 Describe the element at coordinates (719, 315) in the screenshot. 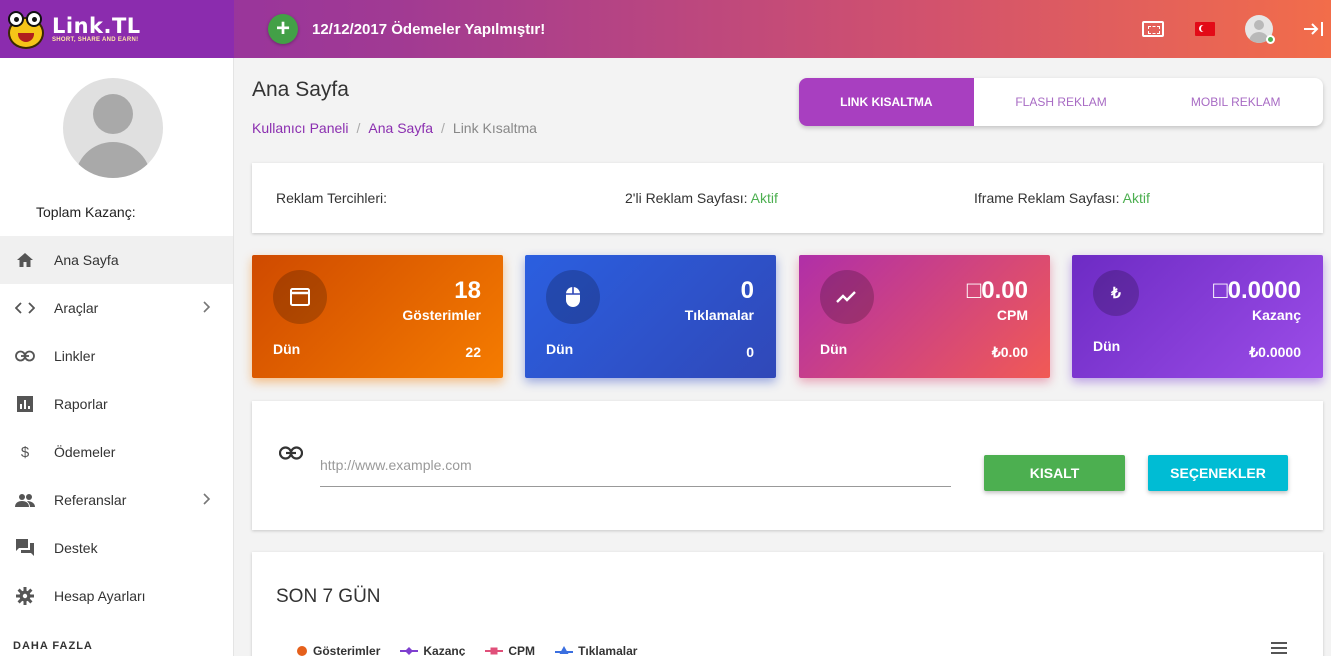

I see `stat-label: Tıklamalar` at that location.